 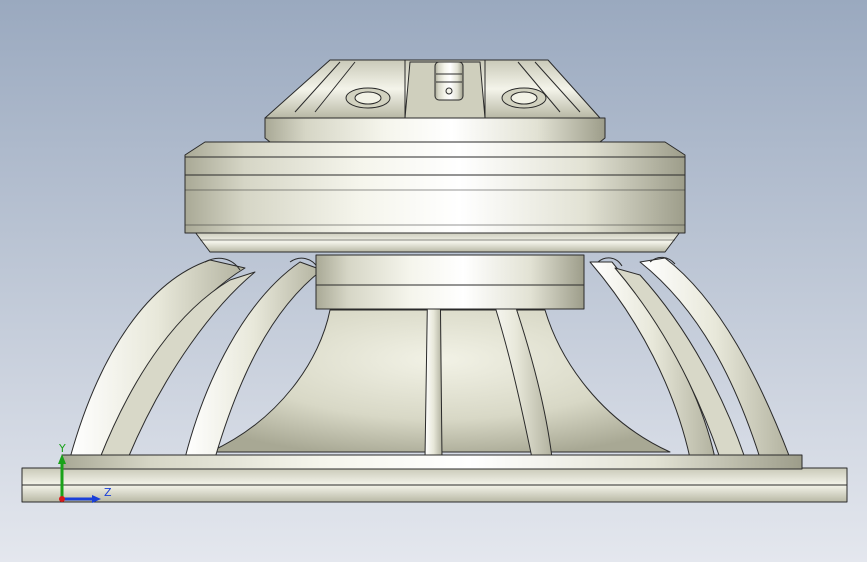 What do you see at coordinates (62, 448) in the screenshot?
I see `y-axis-label: Y` at bounding box center [62, 448].